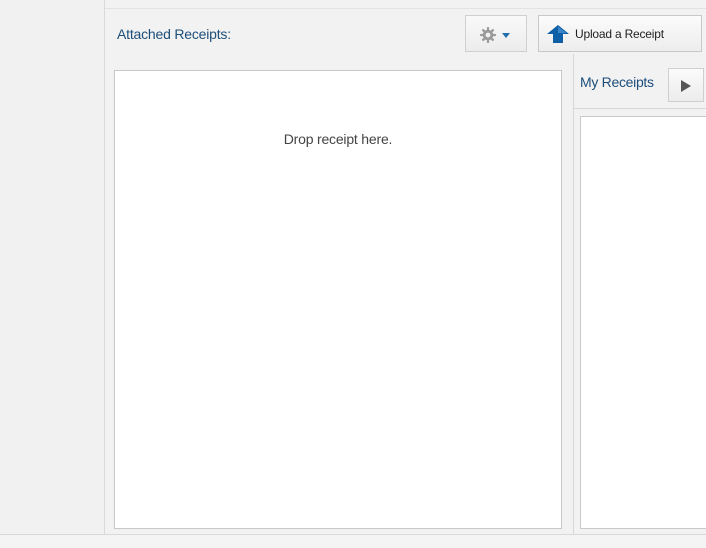 This screenshot has height=548, width=706. What do you see at coordinates (617, 82) in the screenshot?
I see `my-receipts-tab: My Receipts` at bounding box center [617, 82].